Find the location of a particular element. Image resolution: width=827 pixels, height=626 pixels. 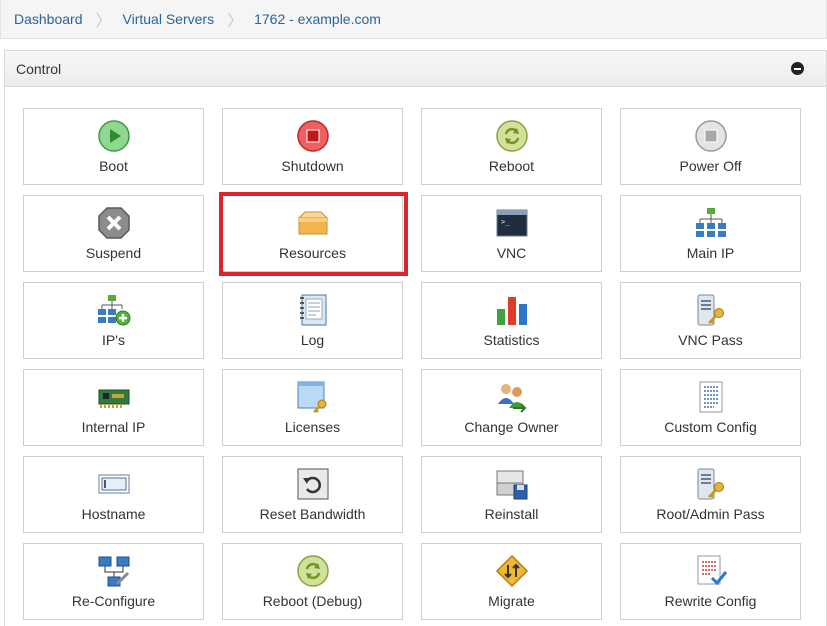

reset-bandwidth-icon is located at coordinates (313, 484).